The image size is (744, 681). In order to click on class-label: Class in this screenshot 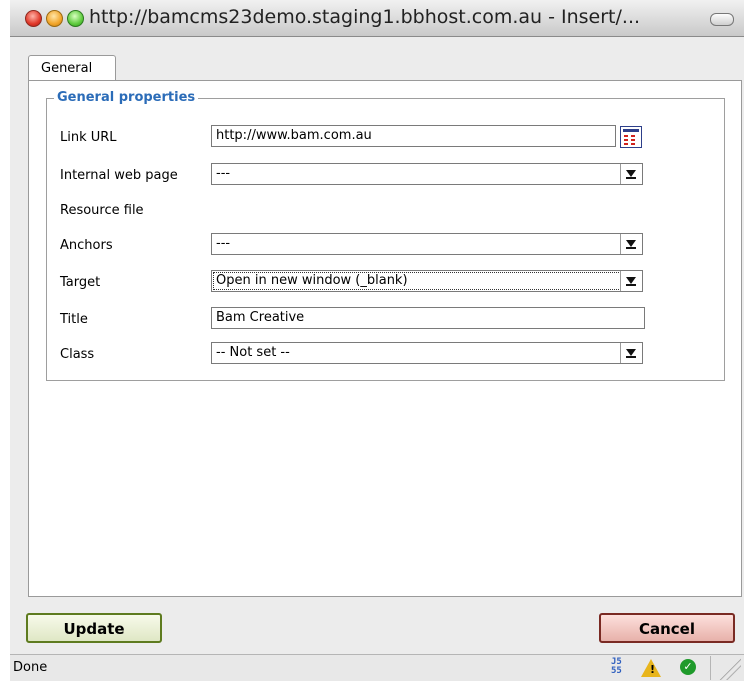, I will do `click(77, 354)`.